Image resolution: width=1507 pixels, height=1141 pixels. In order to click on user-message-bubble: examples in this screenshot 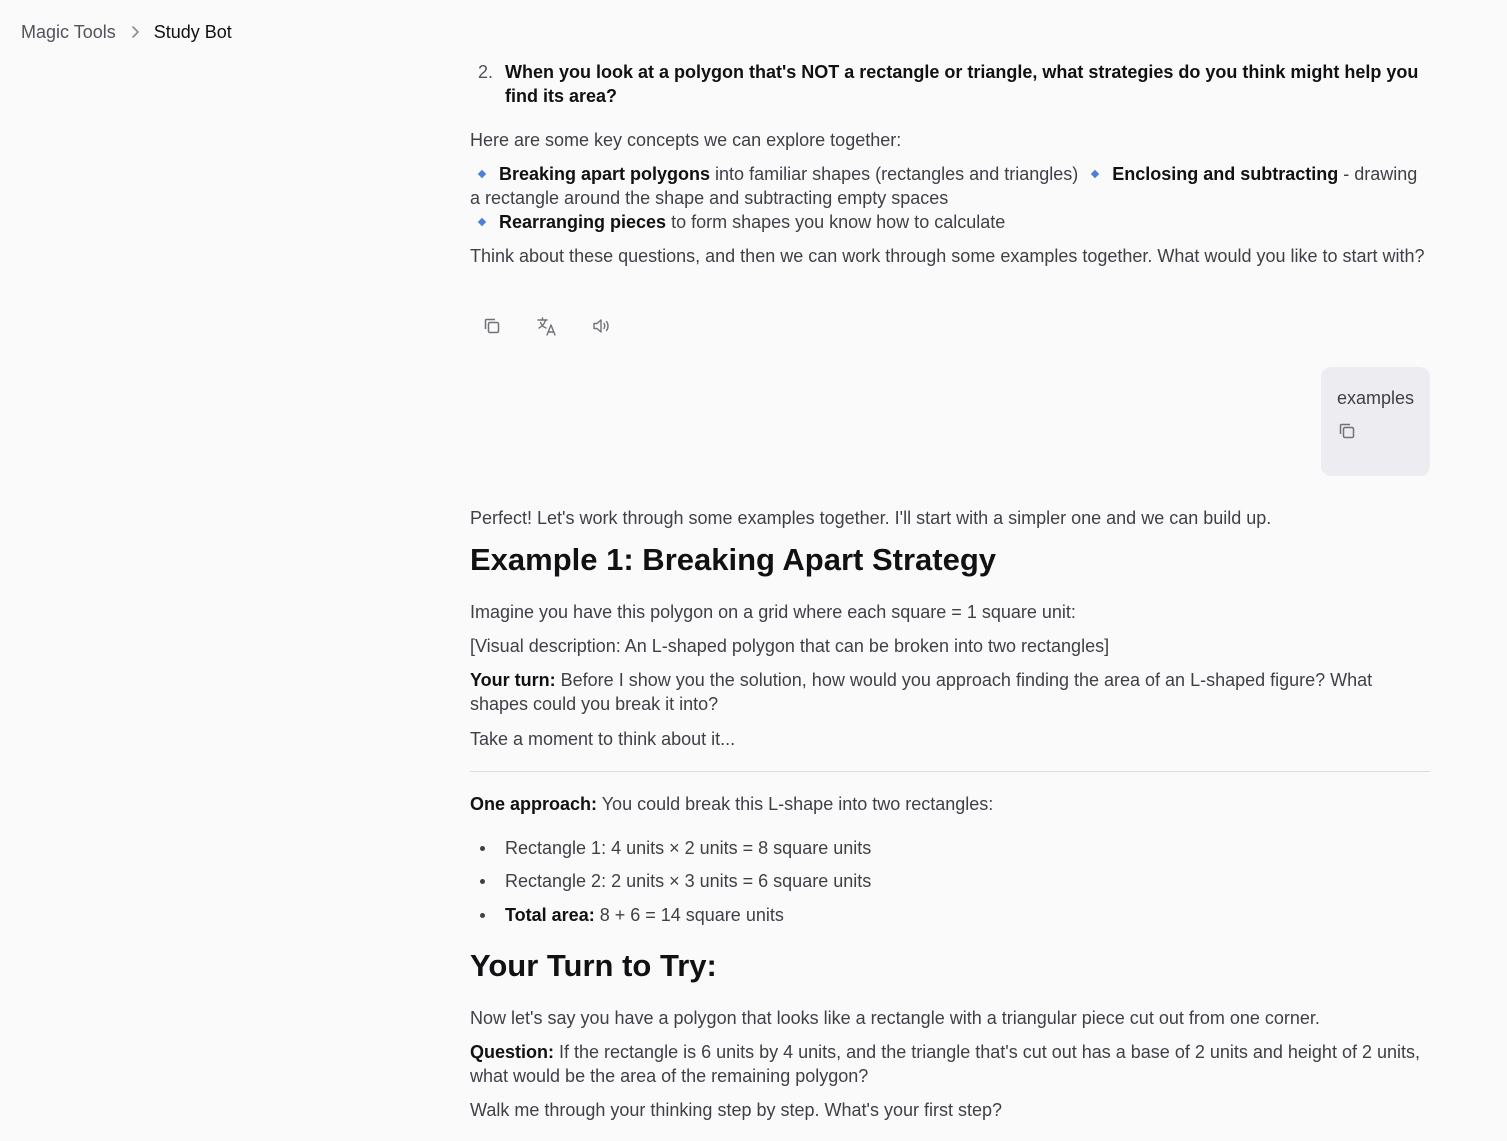, I will do `click(1375, 421)`.